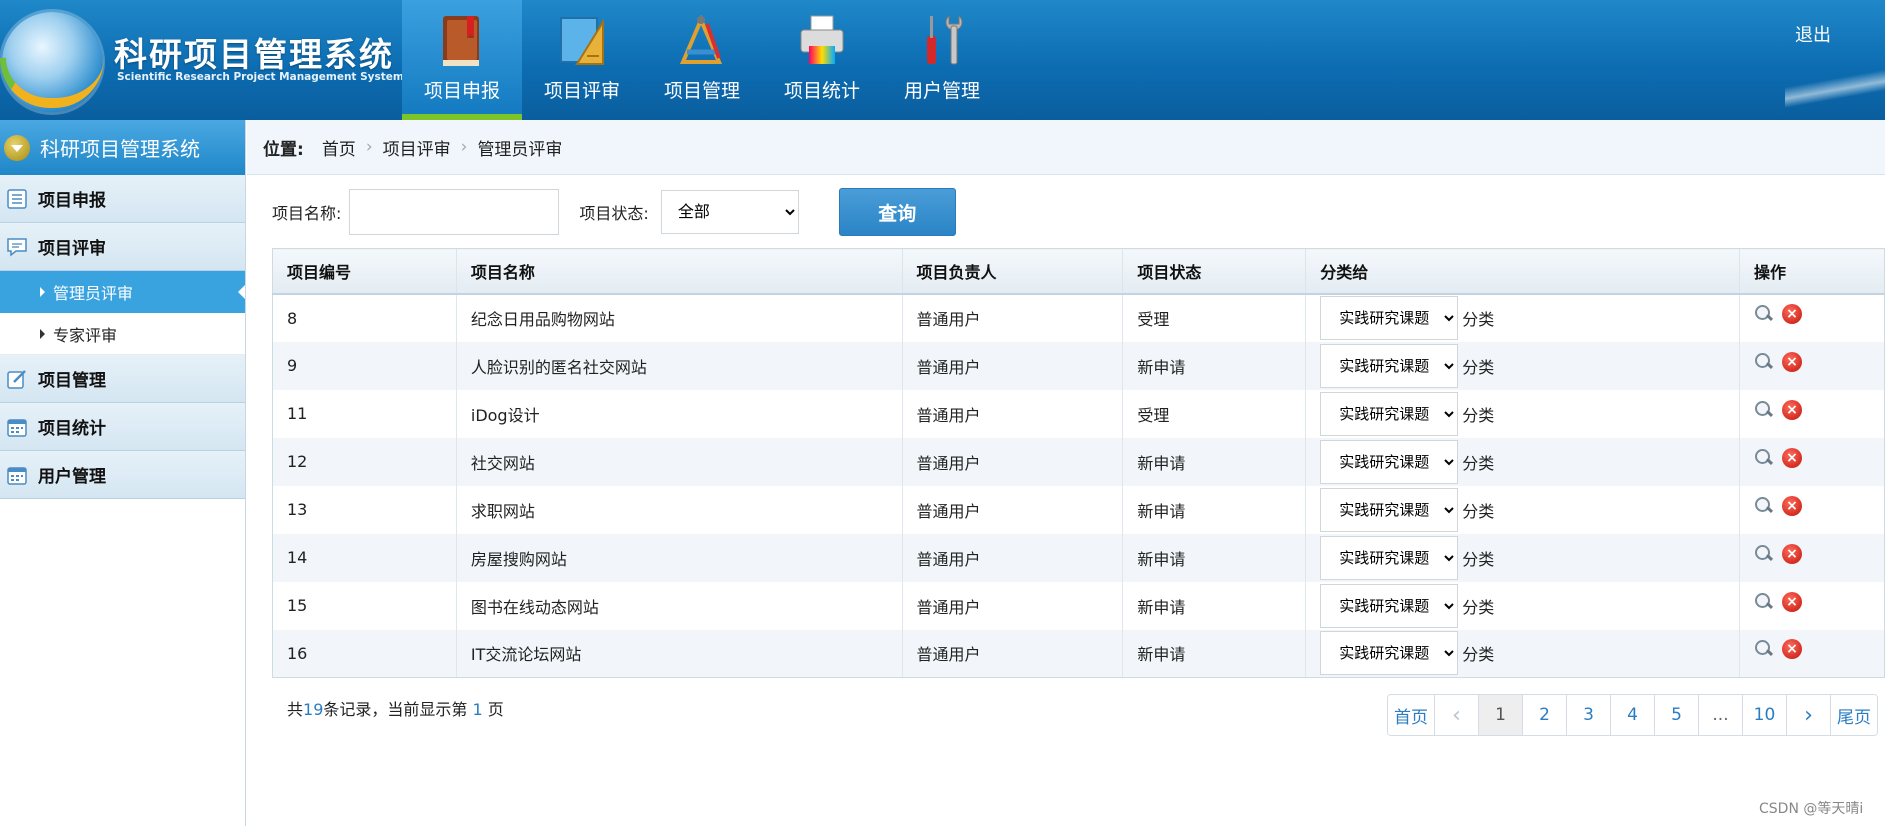 The image size is (1885, 826). I want to click on nav-item-project-apply: 项目申报, so click(462, 60).